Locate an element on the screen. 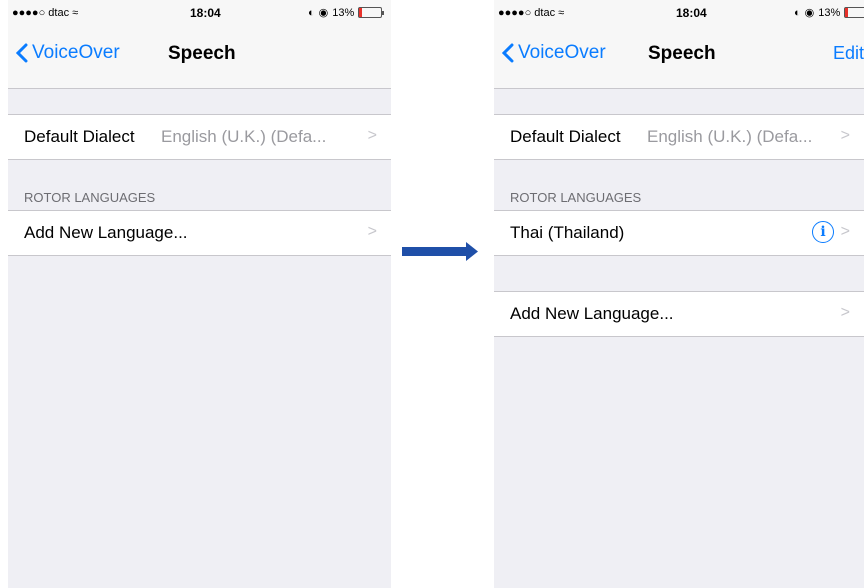 The height and width of the screenshot is (588, 864). nav-bar: VoiceOver Speech is located at coordinates (199, 57).